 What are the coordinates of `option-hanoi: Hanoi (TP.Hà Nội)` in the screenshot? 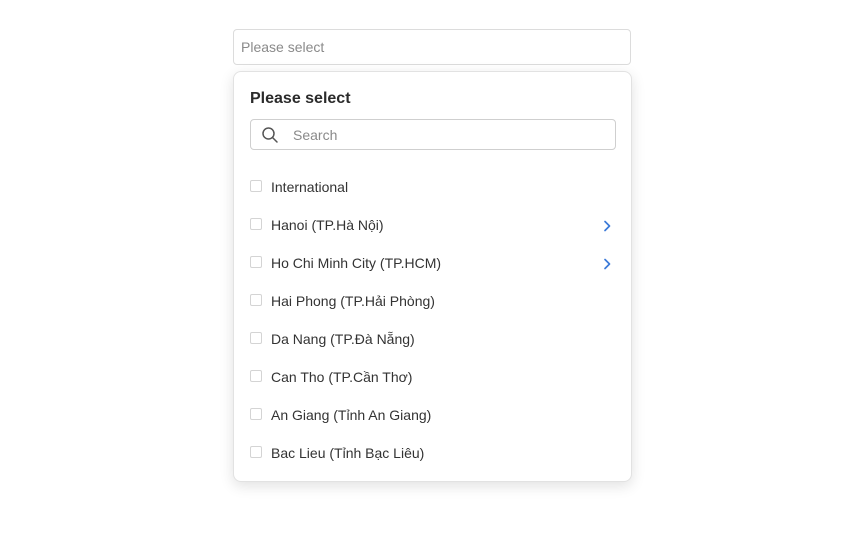 It's located at (433, 225).